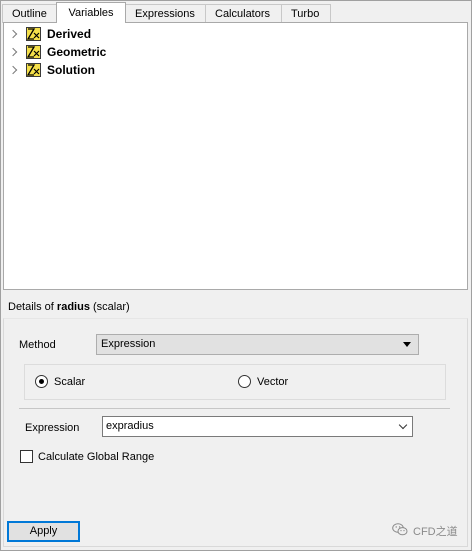  Describe the element at coordinates (273, 381) in the screenshot. I see `vector-label: Vector` at that location.